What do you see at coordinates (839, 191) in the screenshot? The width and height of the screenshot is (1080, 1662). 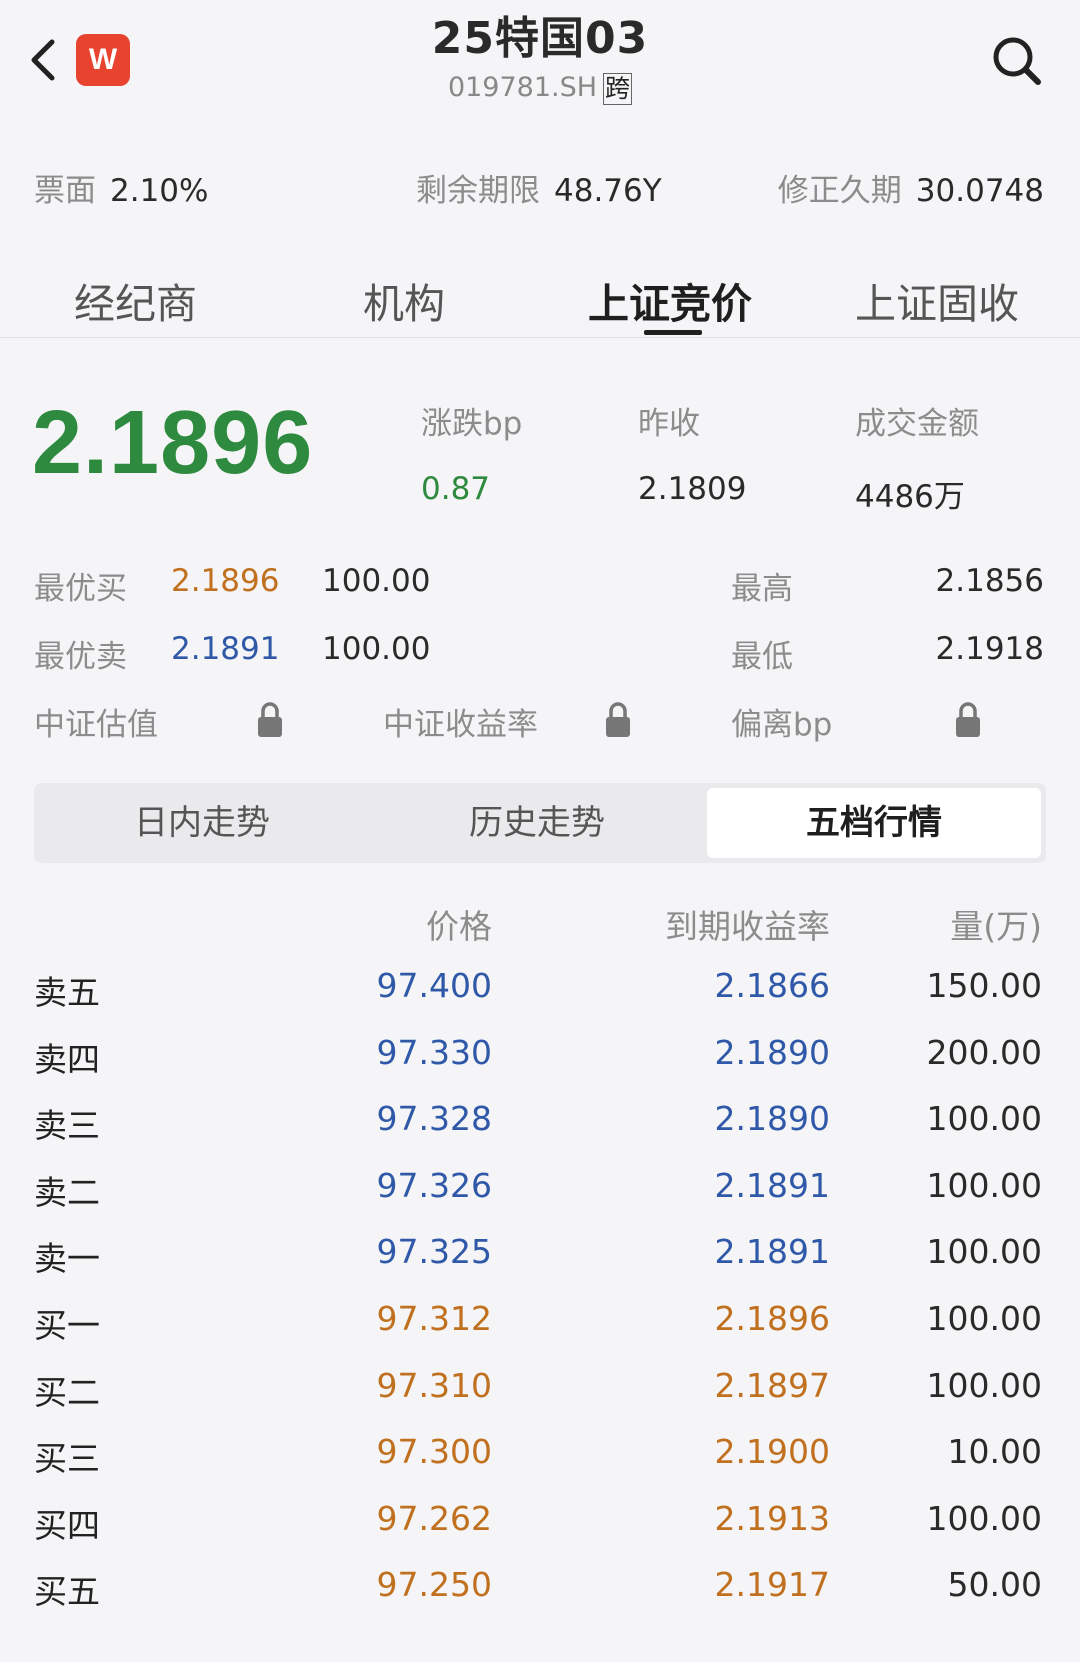 I see `modified-duration-label: 修正久期` at bounding box center [839, 191].